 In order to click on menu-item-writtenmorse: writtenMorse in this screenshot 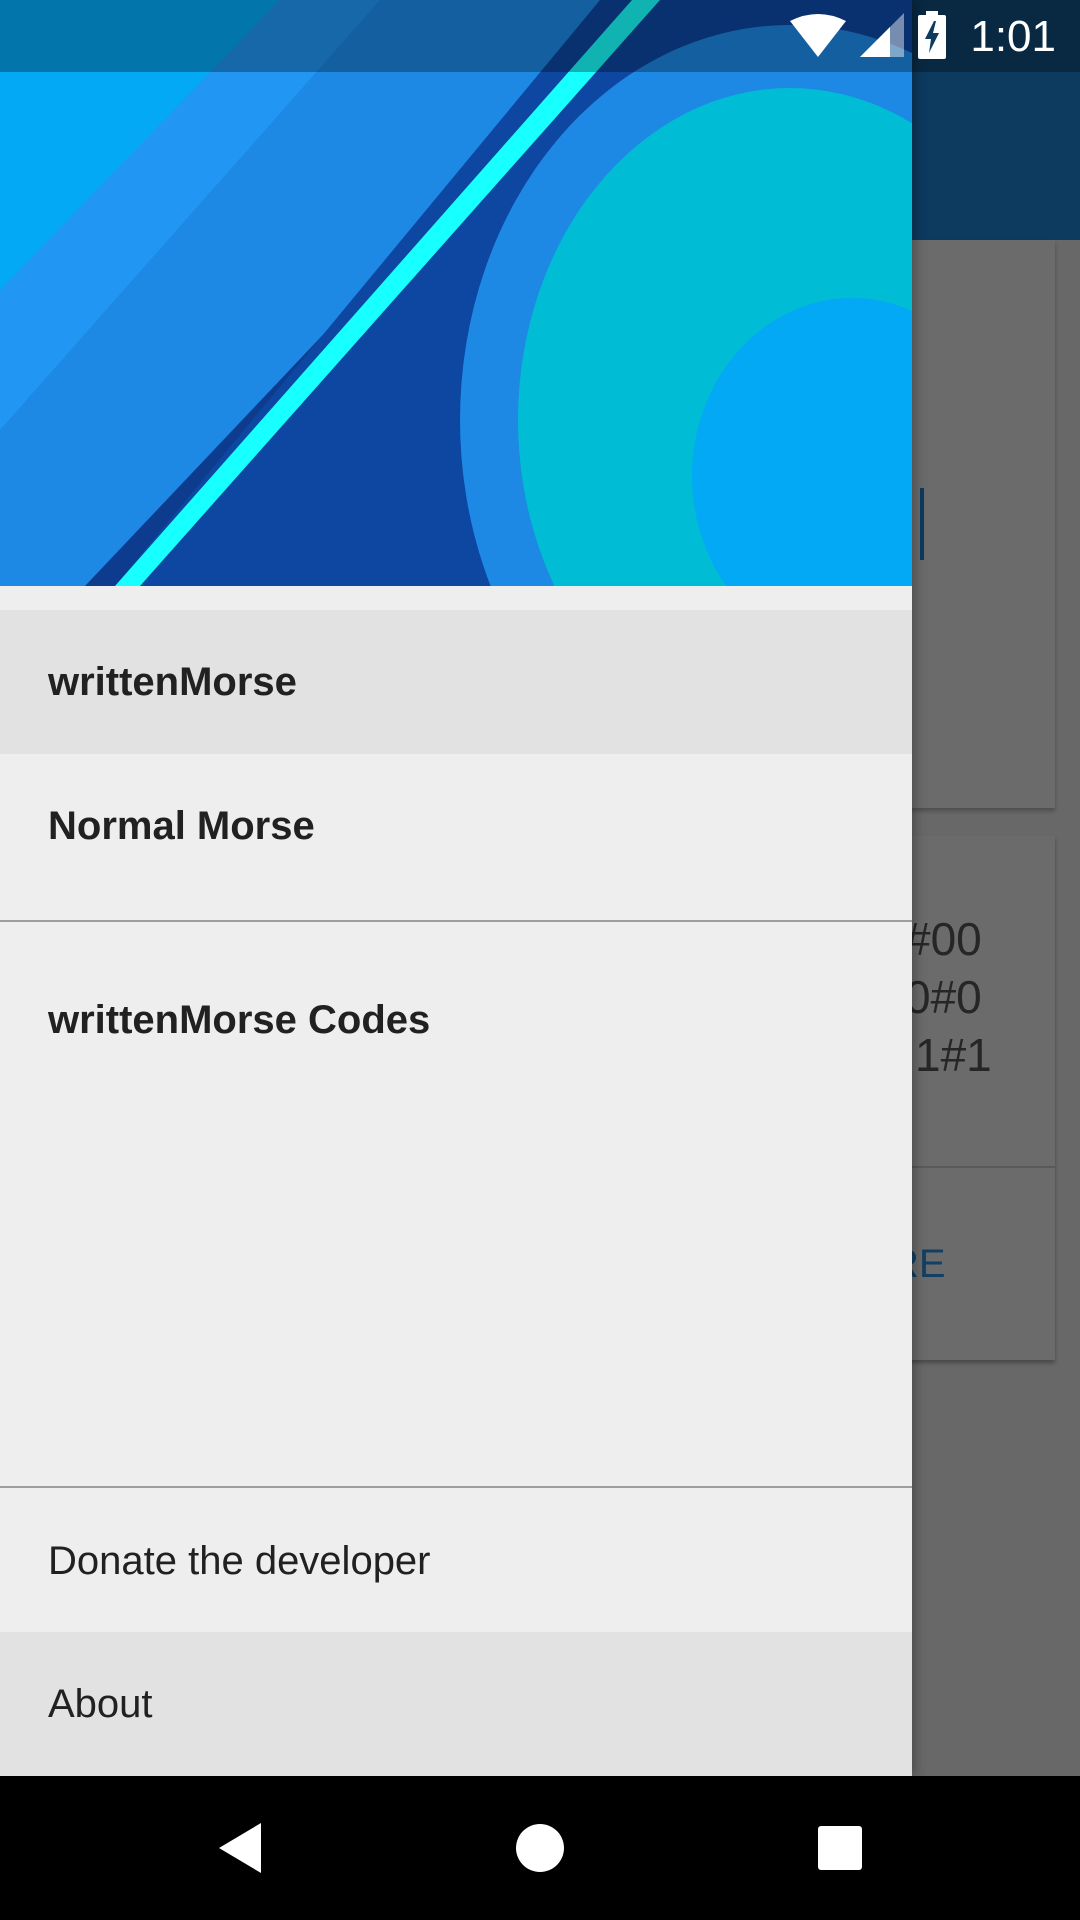, I will do `click(456, 682)`.